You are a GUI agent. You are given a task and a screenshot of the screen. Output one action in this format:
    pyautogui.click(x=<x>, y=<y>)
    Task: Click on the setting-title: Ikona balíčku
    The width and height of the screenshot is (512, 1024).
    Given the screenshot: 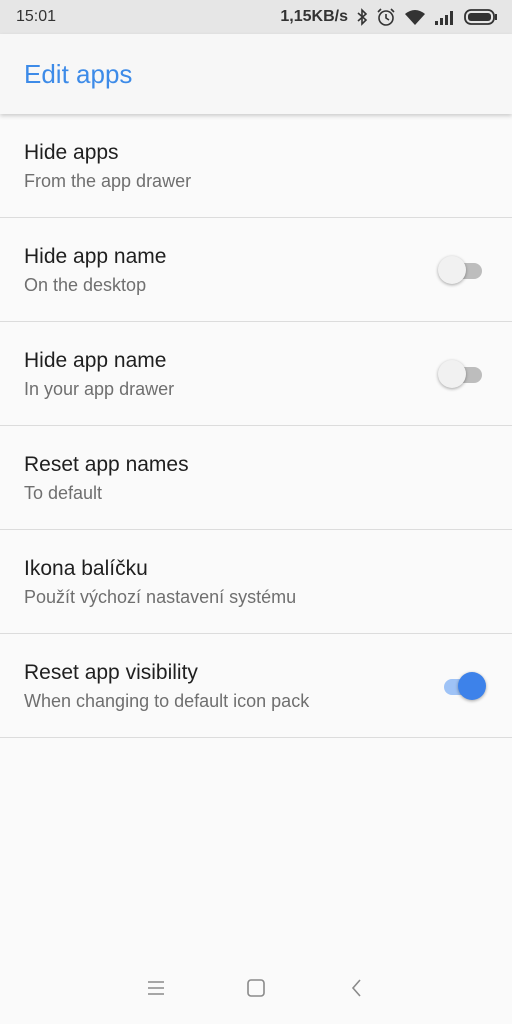 What is the action you would take?
    pyautogui.click(x=86, y=568)
    